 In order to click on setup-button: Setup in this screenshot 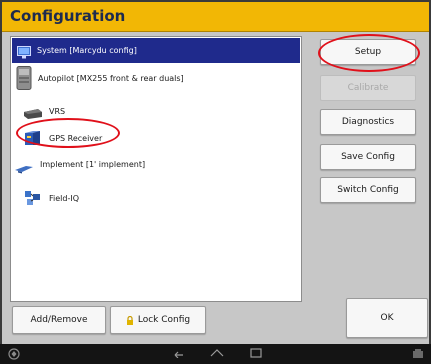, I will do `click(368, 52)`.